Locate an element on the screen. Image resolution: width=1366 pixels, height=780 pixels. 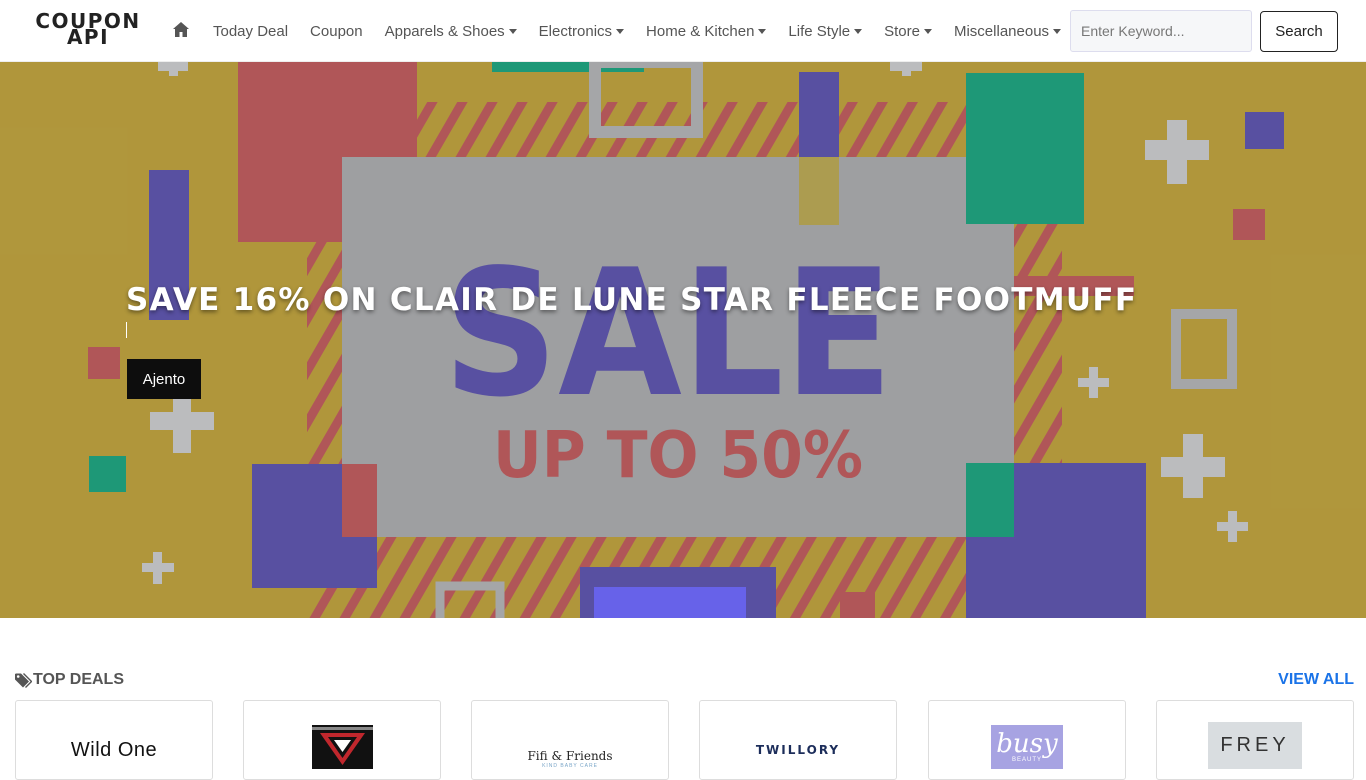
store-logo-fifi-friends: Fifi & Friends KIND BABY CARE is located at coordinates (570, 759).